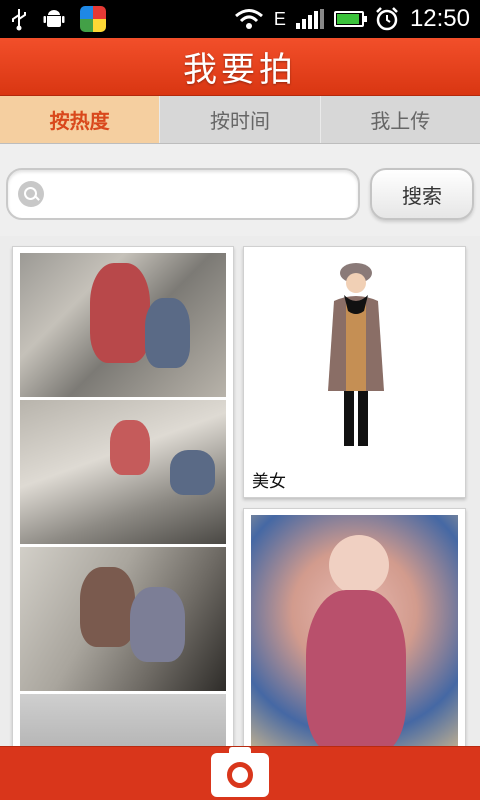 Image resolution: width=480 pixels, height=800 pixels. I want to click on feed-caption: 美女, so click(269, 482).